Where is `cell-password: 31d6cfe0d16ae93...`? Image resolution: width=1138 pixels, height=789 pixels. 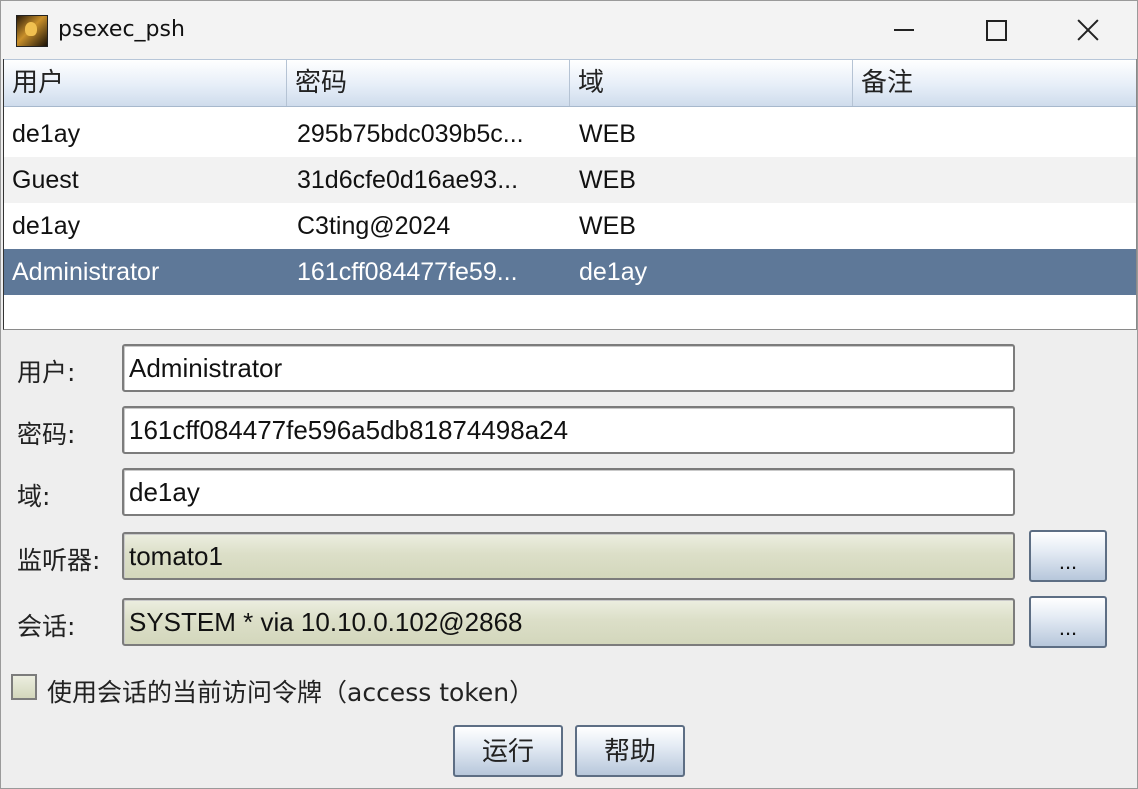 cell-password: 31d6cfe0d16ae93... is located at coordinates (408, 180).